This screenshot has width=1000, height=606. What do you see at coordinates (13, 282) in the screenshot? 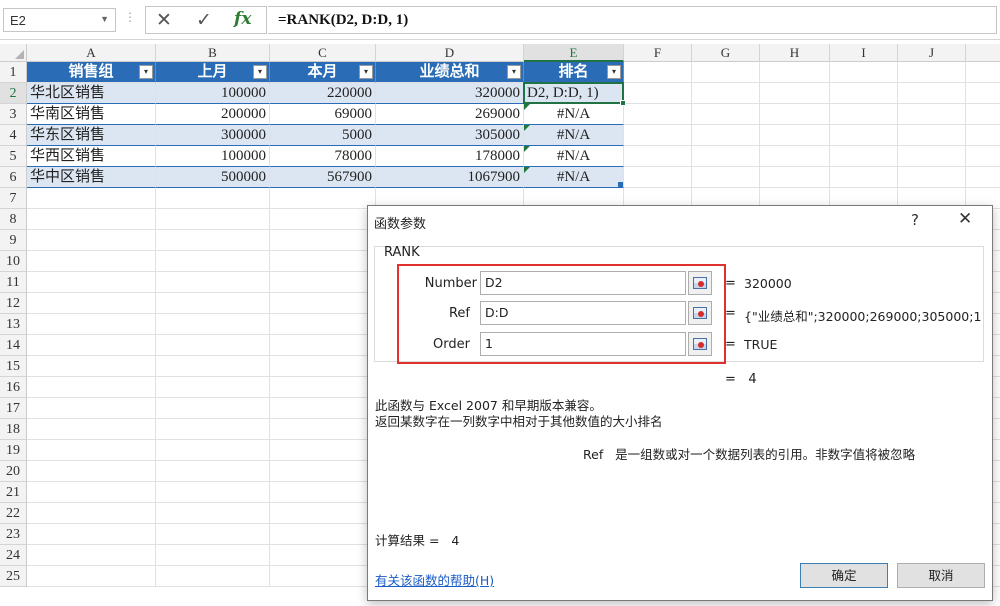
I see `row-header: 11` at bounding box center [13, 282].